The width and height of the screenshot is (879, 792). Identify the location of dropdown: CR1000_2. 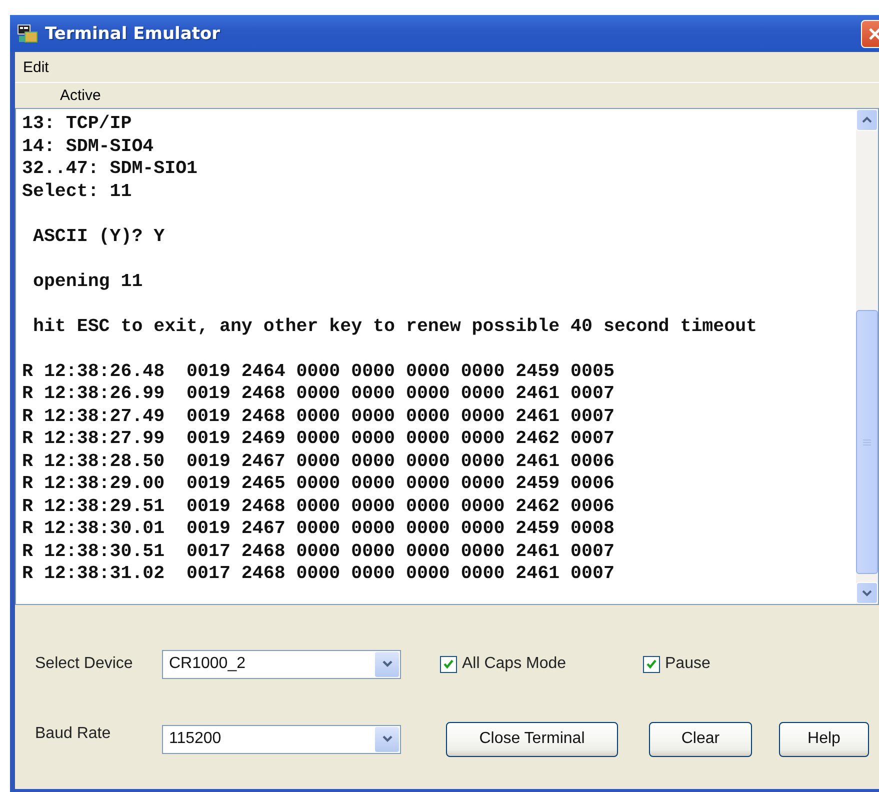
(281, 664).